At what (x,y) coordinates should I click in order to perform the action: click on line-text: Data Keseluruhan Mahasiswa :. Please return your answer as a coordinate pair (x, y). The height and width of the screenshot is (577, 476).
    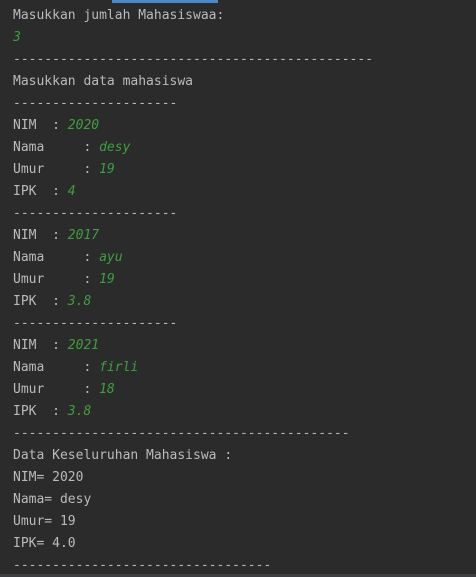
    Looking at the image, I should click on (123, 455).